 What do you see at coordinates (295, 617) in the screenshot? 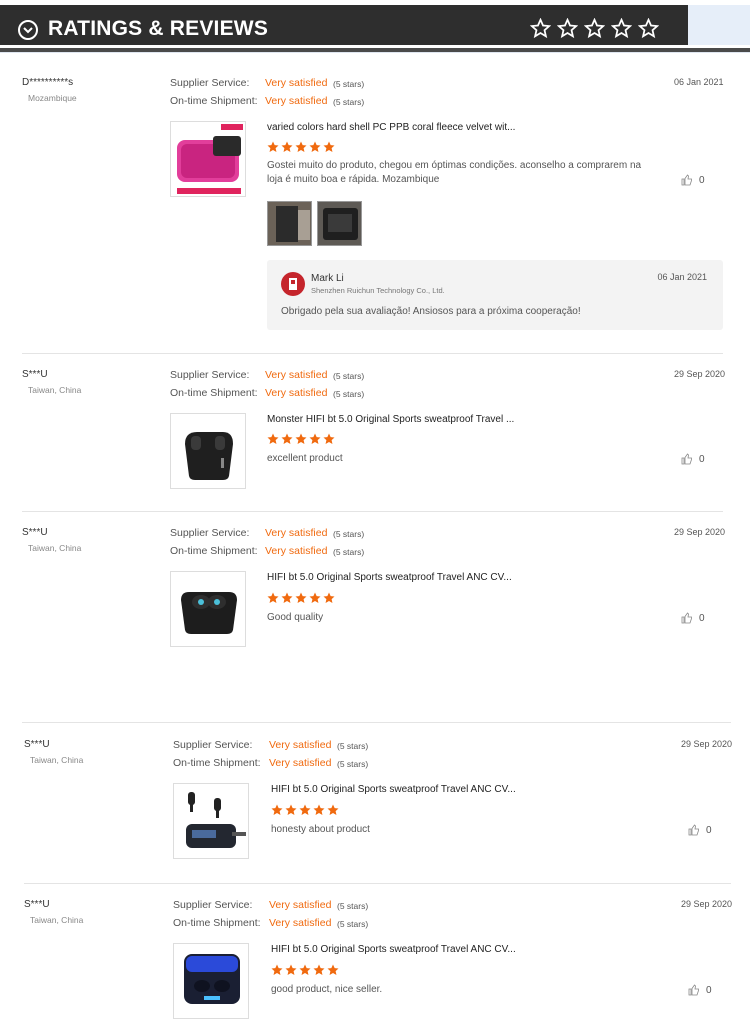
I see `review-text: Good quality` at bounding box center [295, 617].